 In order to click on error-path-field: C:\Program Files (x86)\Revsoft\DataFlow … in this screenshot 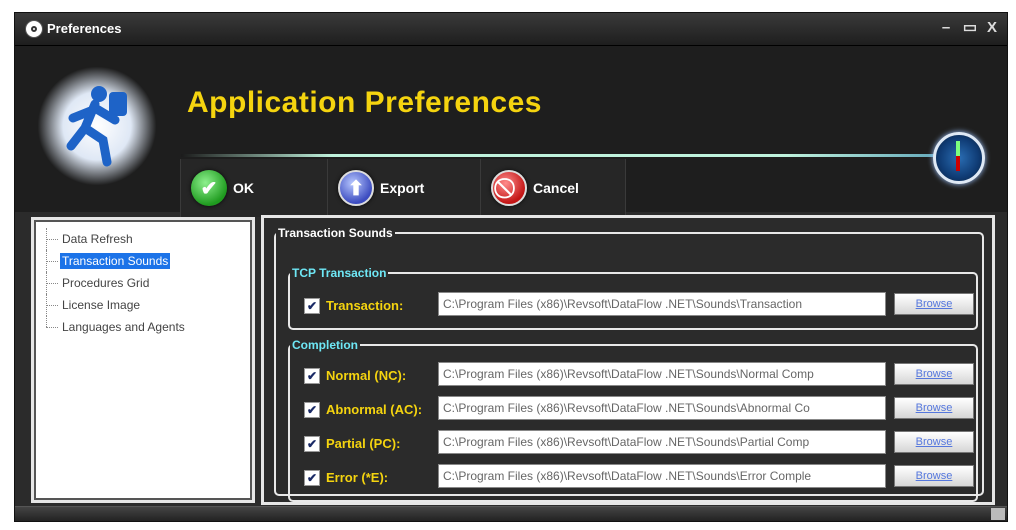, I will do `click(662, 476)`.